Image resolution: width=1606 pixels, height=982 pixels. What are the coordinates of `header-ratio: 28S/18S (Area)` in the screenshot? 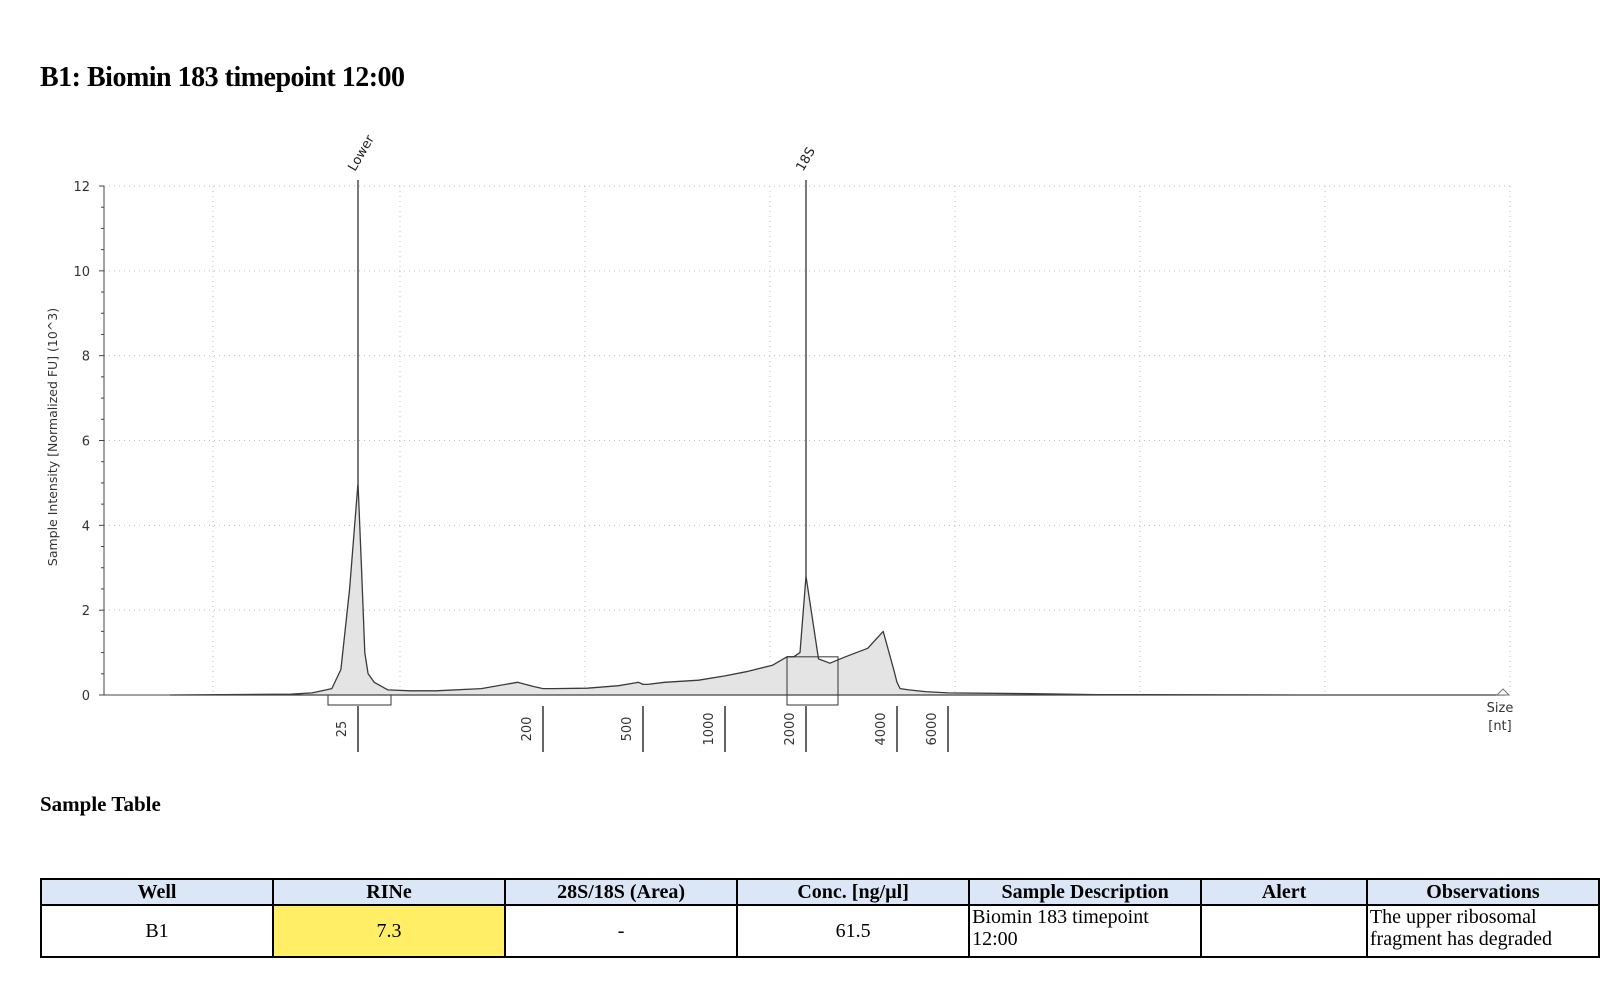 It's located at (621, 892).